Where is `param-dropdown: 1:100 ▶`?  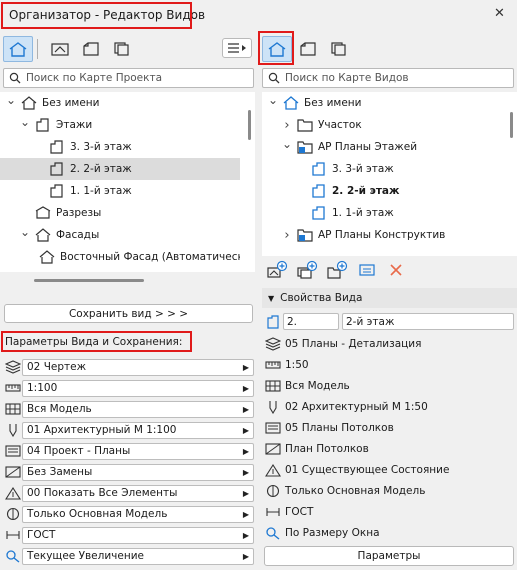 param-dropdown: 1:100 ▶ is located at coordinates (138, 388).